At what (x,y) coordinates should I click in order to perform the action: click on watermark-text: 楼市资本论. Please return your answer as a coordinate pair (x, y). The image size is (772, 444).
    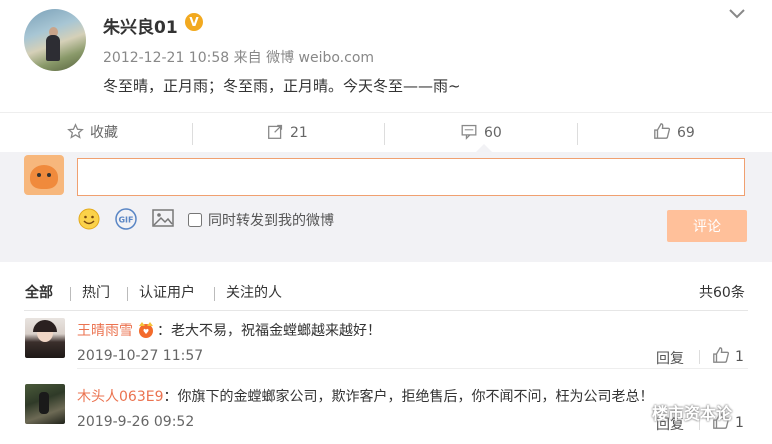
    Looking at the image, I should click on (692, 413).